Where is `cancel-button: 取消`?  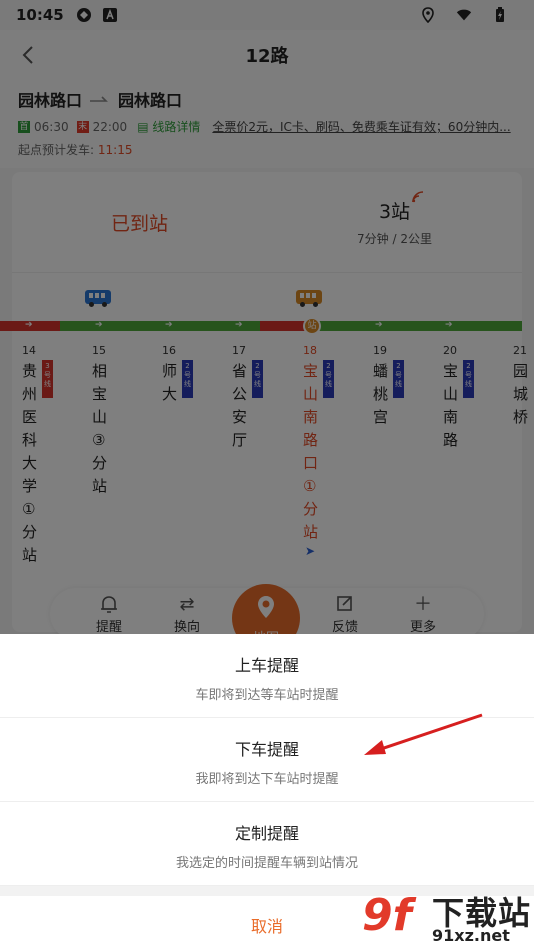
cancel-button: 取消 is located at coordinates (267, 923).